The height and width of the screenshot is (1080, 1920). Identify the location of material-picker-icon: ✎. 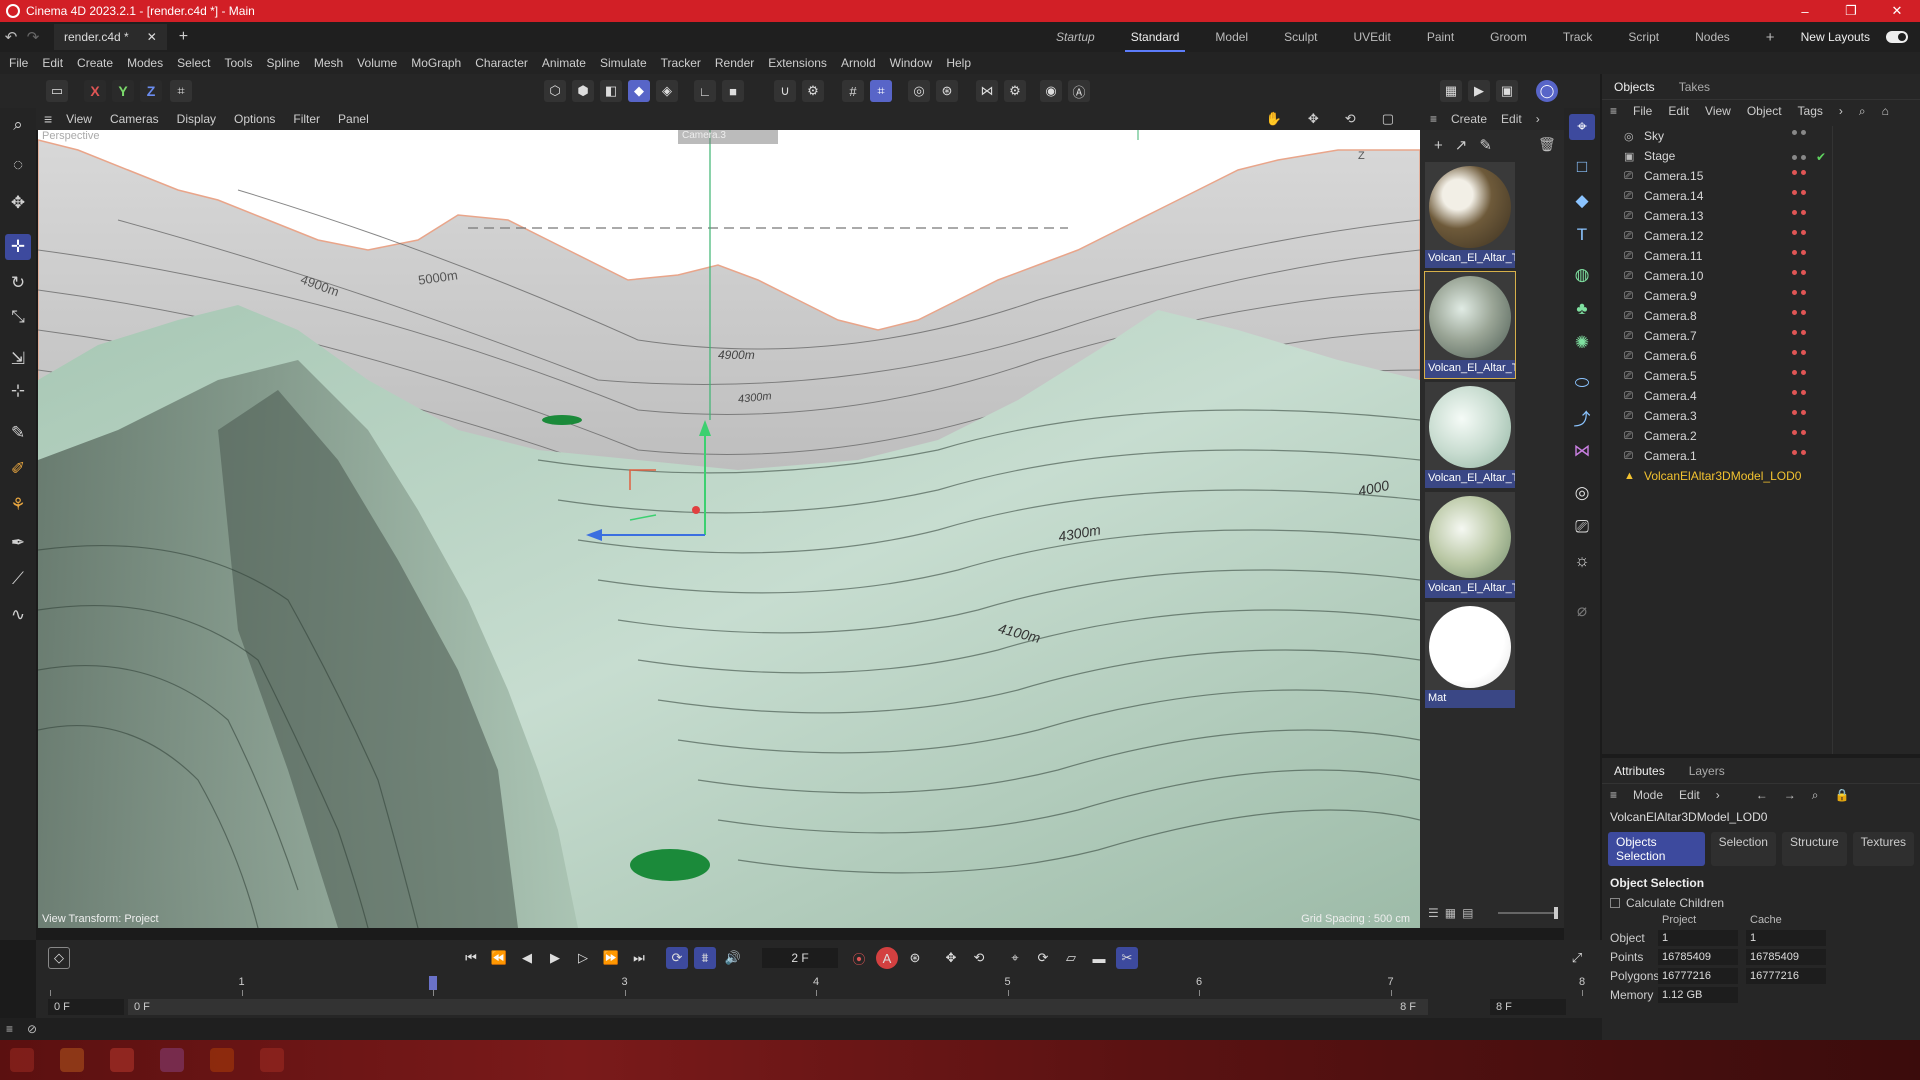
(1485, 145).